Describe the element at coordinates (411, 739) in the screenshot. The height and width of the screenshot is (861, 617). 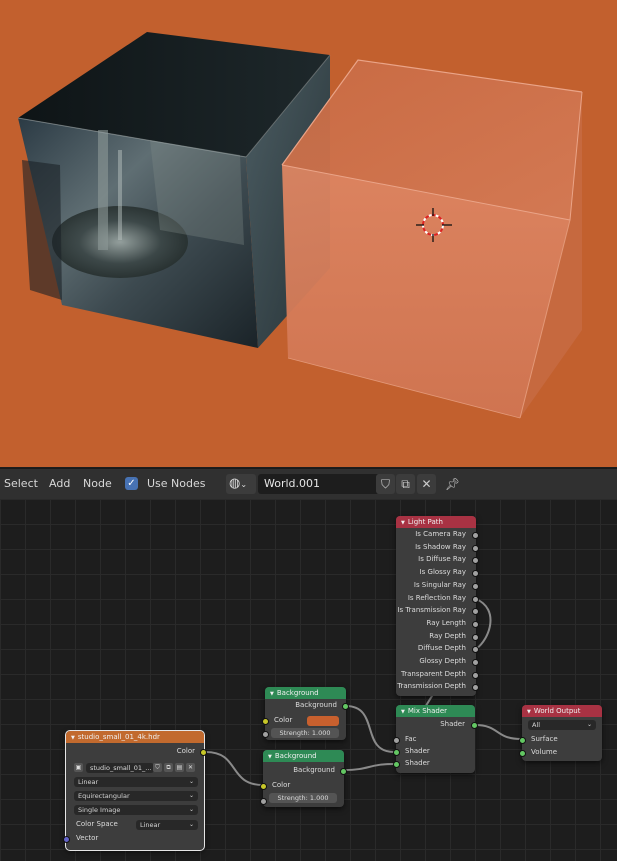
I see `input-fac-label: Fac` at that location.